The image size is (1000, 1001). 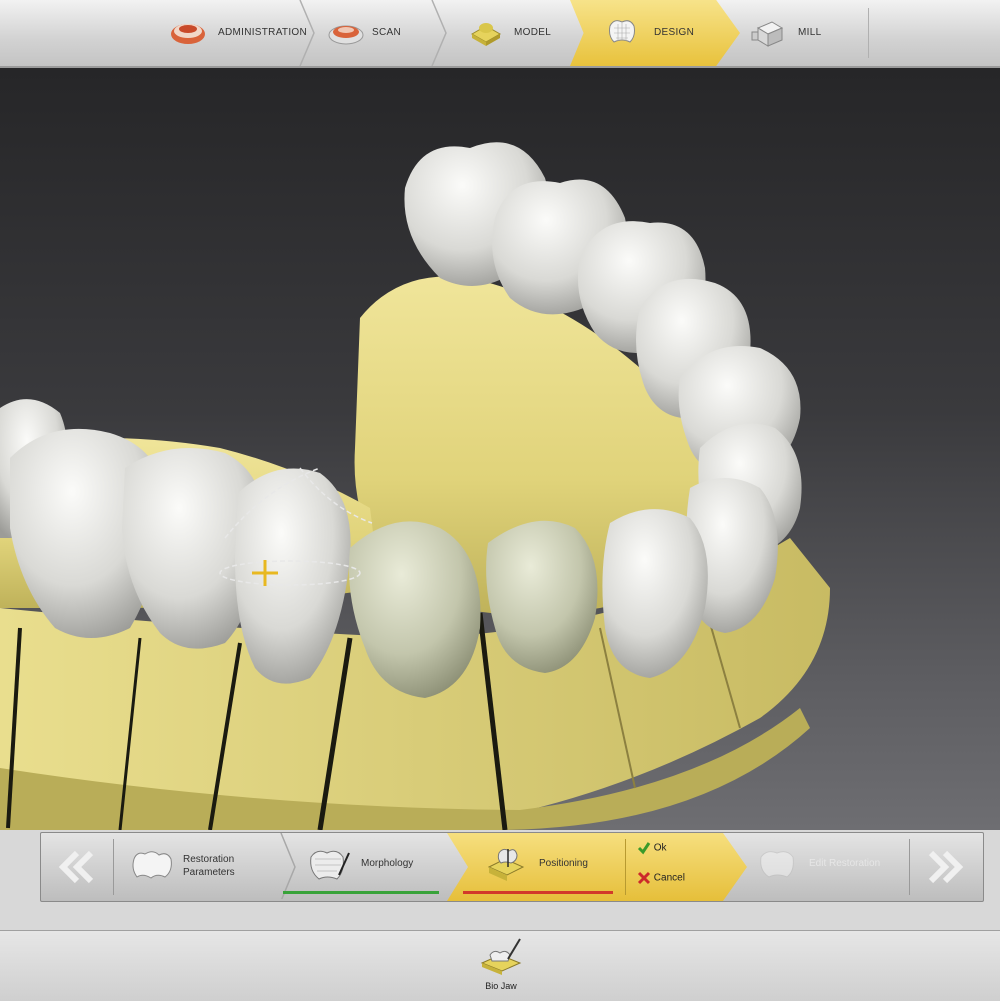 I want to click on teeth-icon, so click(x=152, y=865).